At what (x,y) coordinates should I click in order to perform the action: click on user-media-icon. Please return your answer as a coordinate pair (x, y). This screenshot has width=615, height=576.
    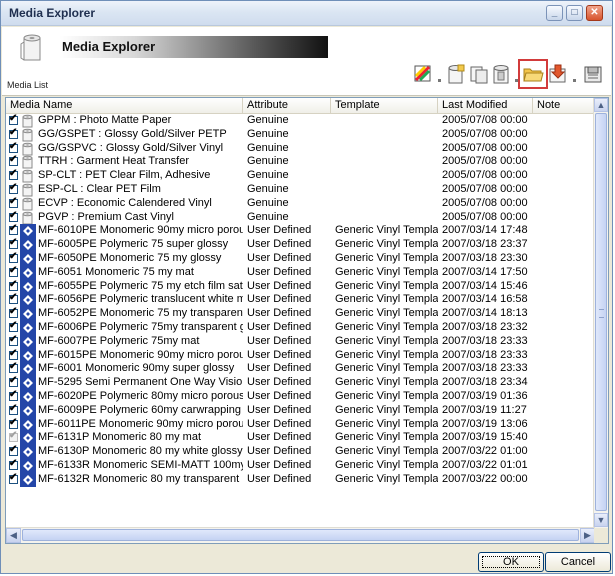
    Looking at the image, I should click on (28, 396).